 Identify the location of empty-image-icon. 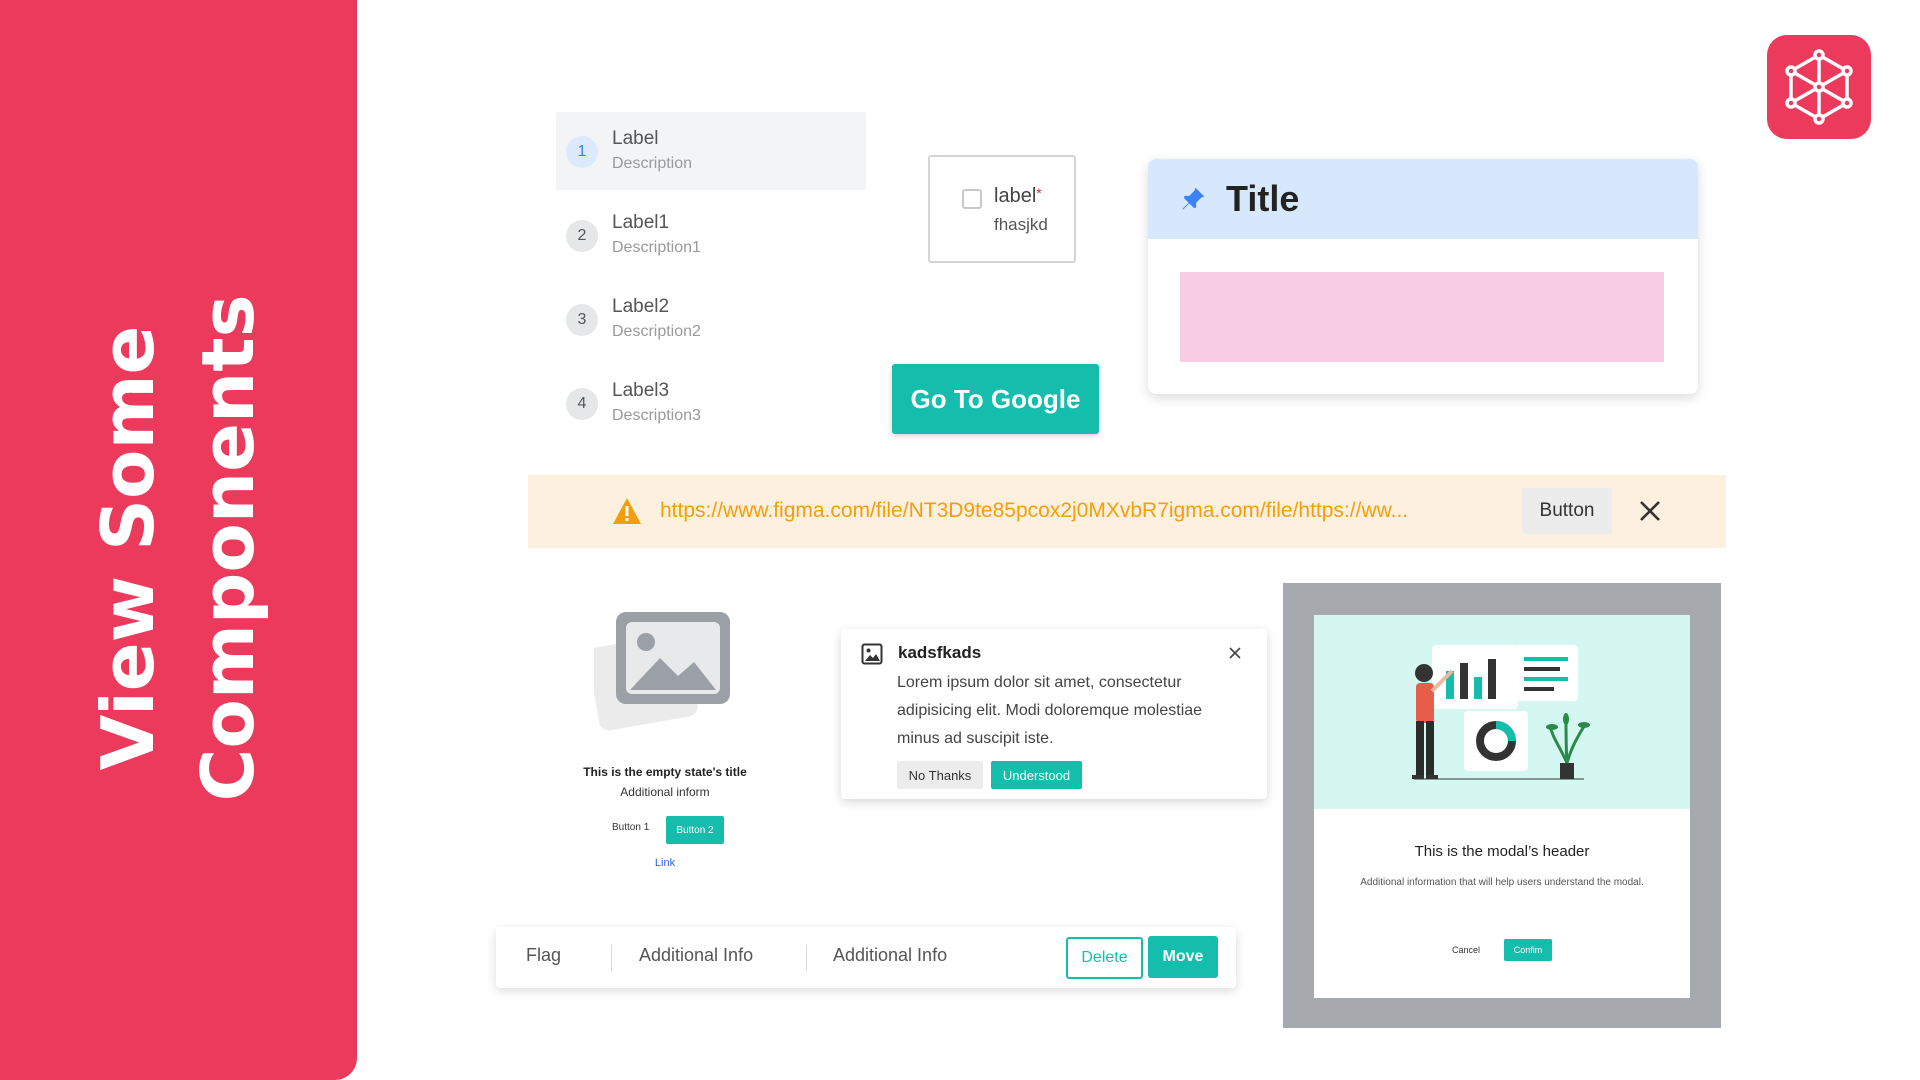
(662, 671).